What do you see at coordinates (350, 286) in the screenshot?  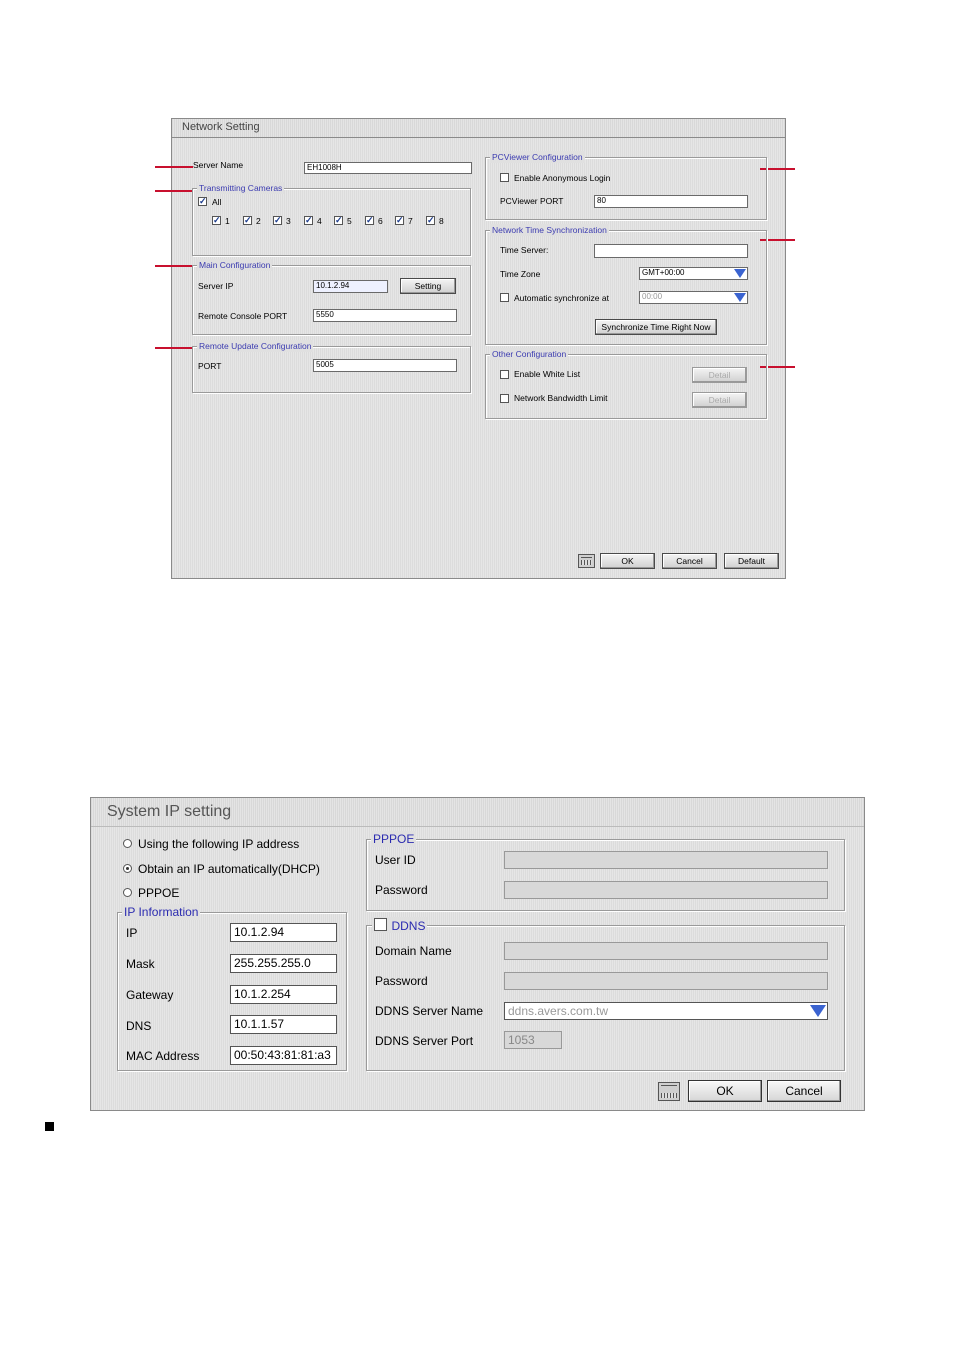 I see `server-ip-input: 10.1.2.94` at bounding box center [350, 286].